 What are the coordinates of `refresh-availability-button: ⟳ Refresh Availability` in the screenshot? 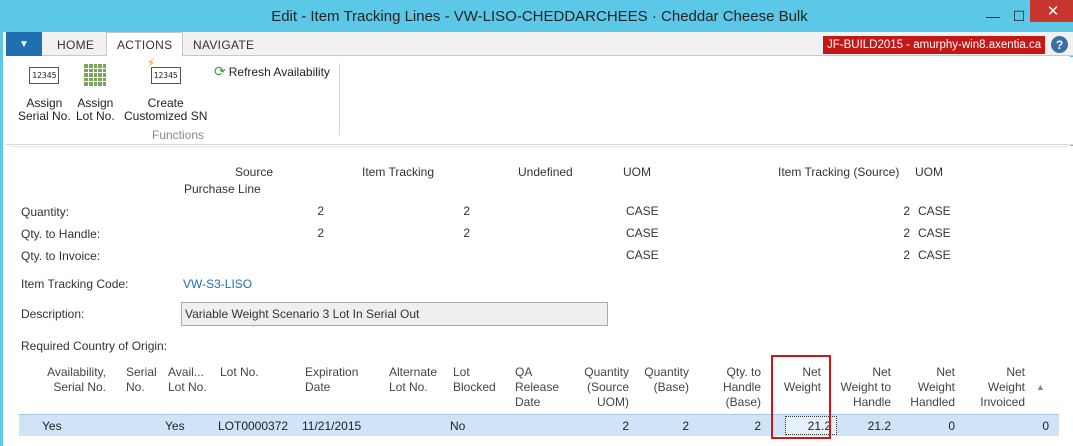 It's located at (272, 71).